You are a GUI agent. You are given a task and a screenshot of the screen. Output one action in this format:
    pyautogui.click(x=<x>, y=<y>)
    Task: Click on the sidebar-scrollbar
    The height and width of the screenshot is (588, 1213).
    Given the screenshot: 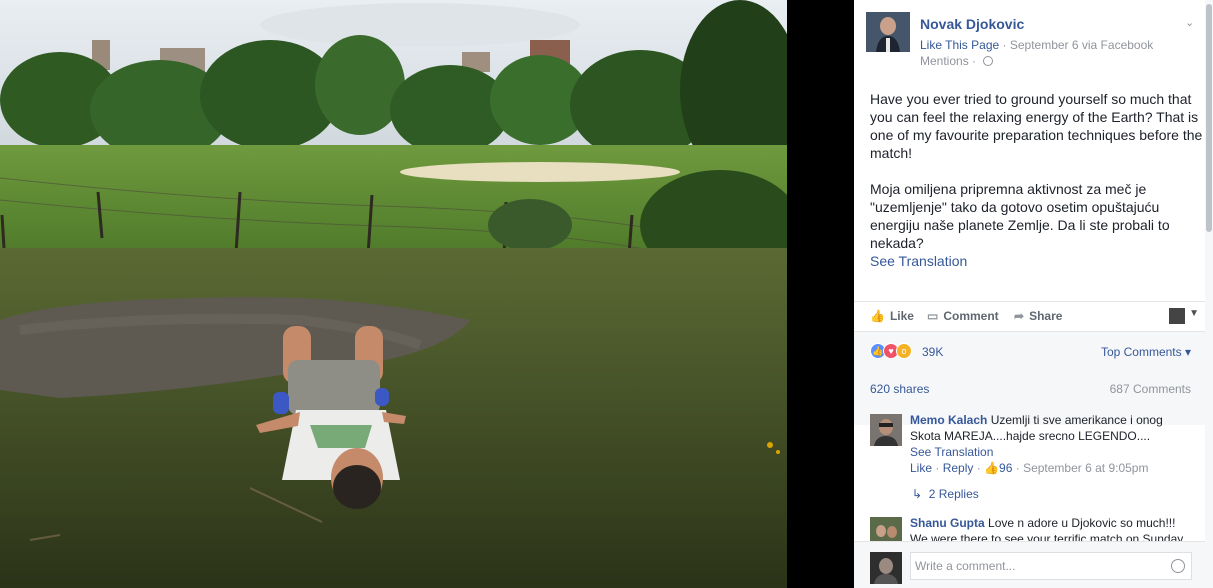 What is the action you would take?
    pyautogui.click(x=1209, y=294)
    